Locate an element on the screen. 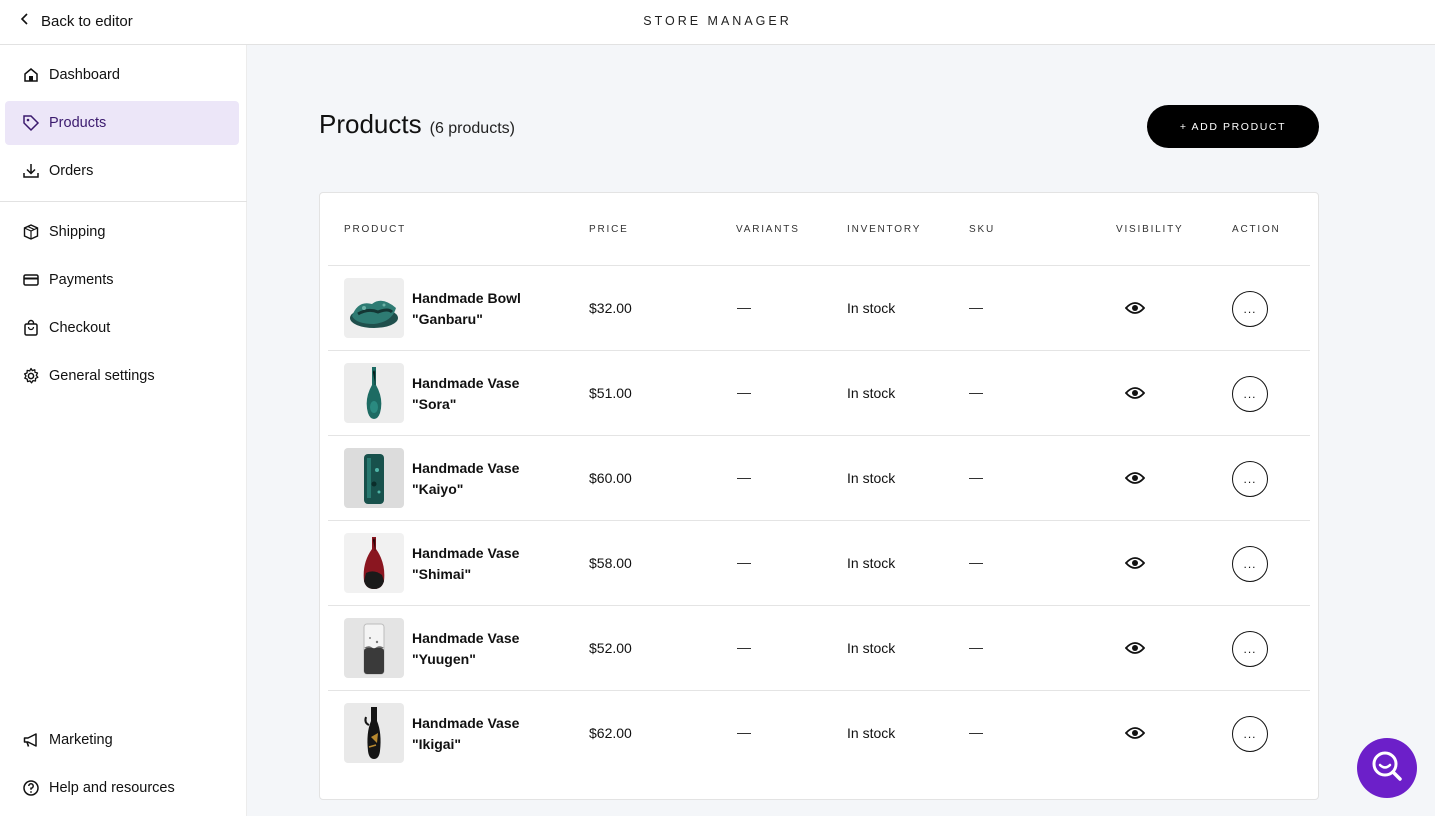  credit-card-icon is located at coordinates (31, 280).